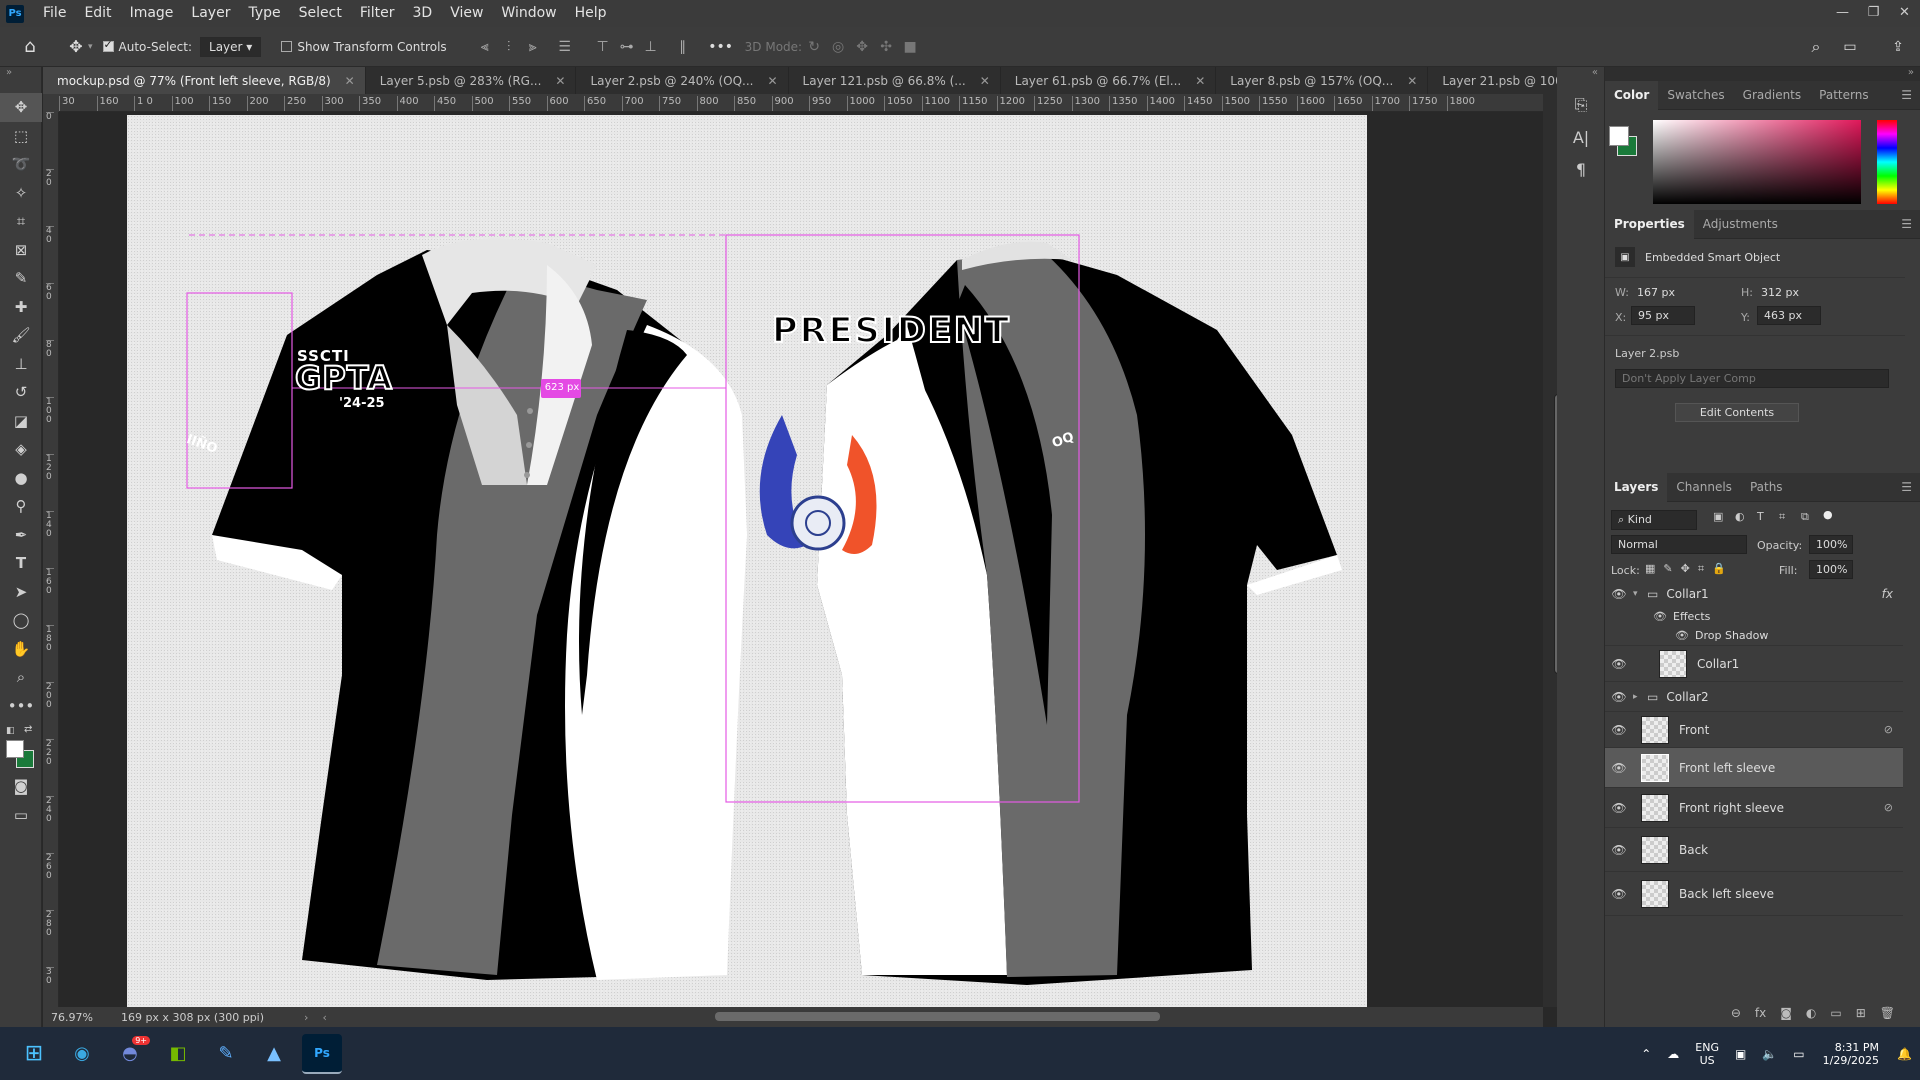 Image resolution: width=1920 pixels, height=1080 pixels. What do you see at coordinates (72, 1017) in the screenshot?
I see `zoom-level: 76.97%` at bounding box center [72, 1017].